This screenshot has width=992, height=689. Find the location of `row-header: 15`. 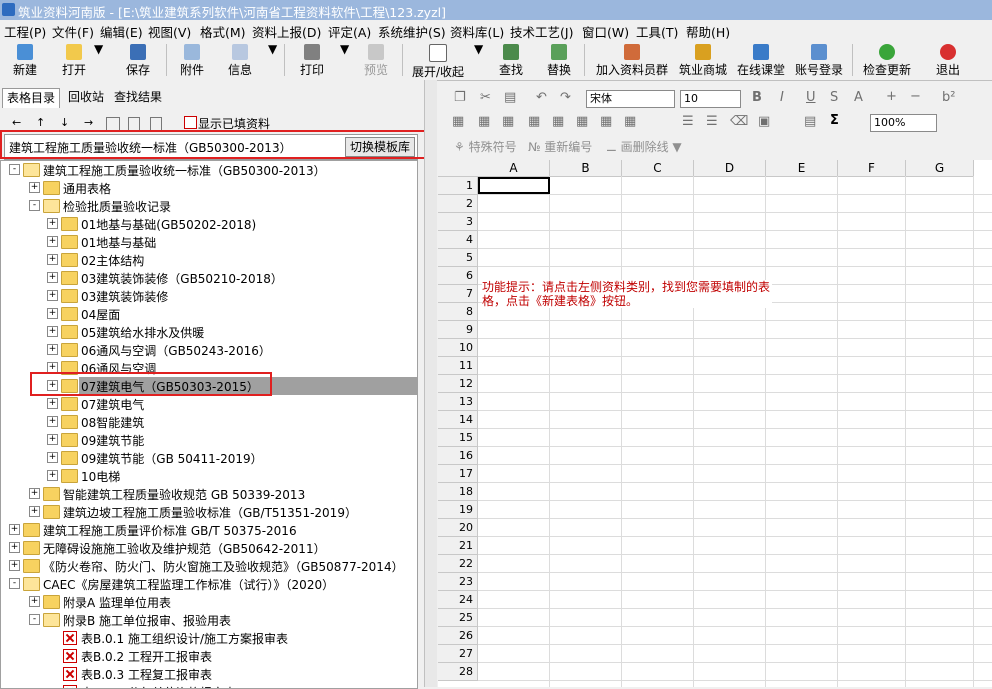

row-header: 15 is located at coordinates (458, 438).